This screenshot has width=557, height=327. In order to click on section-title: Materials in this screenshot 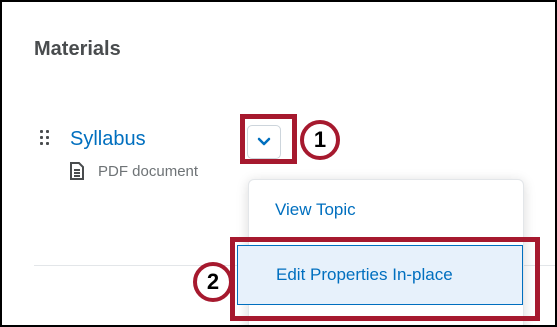, I will do `click(77, 49)`.